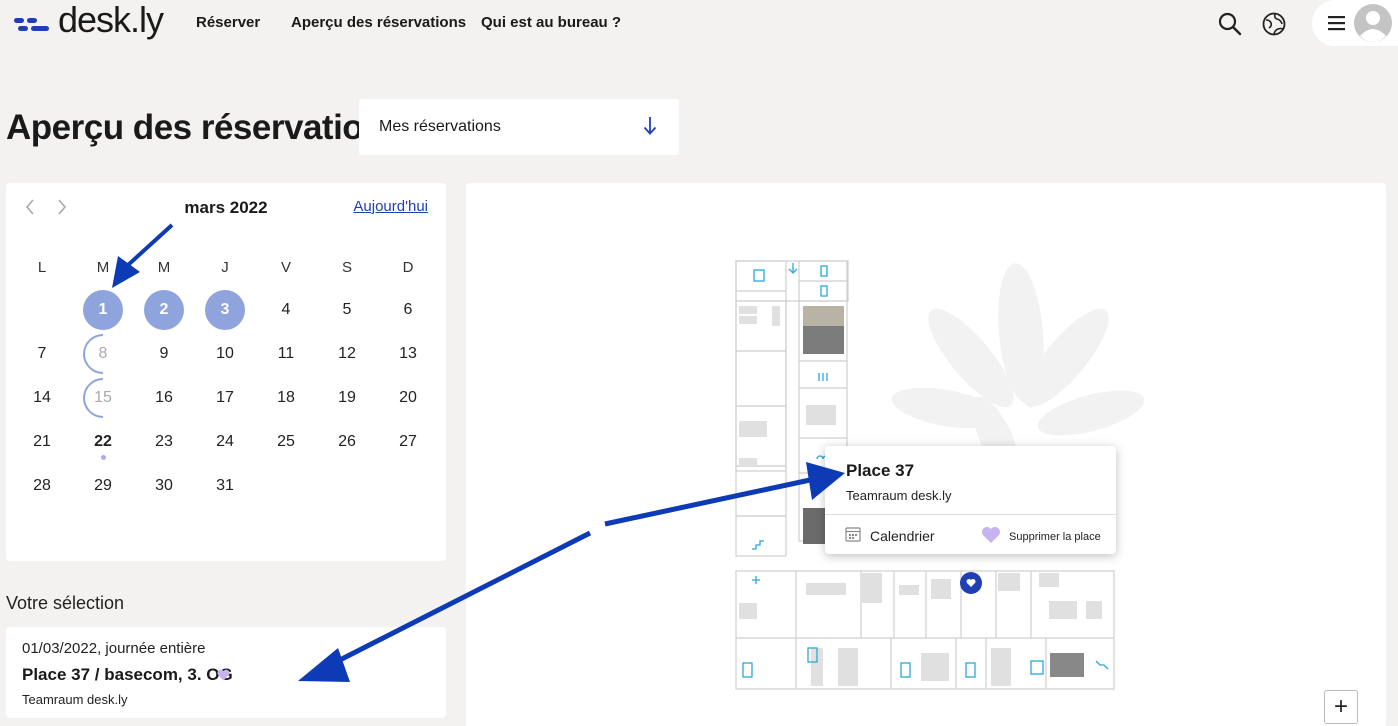 Image resolution: width=1398 pixels, height=726 pixels. I want to click on calendar-day-number: 3, so click(225, 309).